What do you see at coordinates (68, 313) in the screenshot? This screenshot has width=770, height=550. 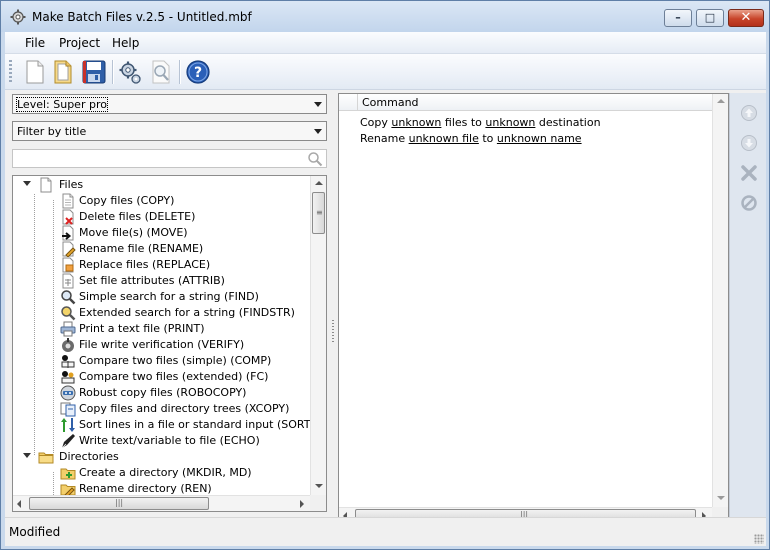 I see `findstr-icon` at bounding box center [68, 313].